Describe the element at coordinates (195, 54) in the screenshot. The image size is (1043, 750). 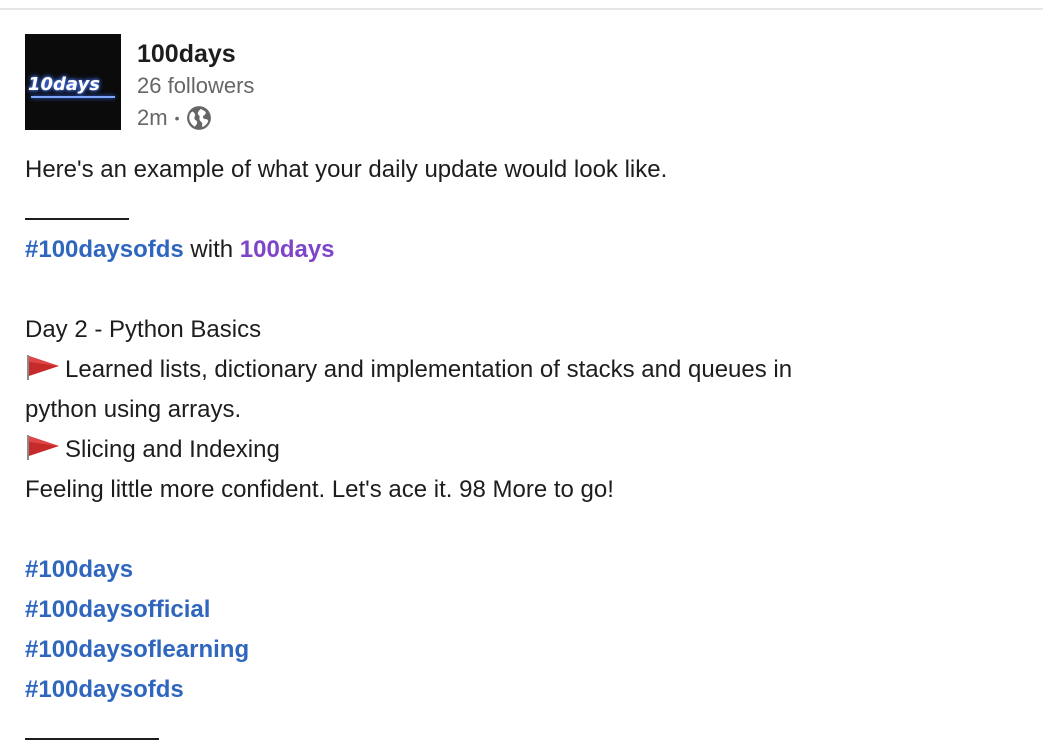
I see `author-name: 100days` at that location.